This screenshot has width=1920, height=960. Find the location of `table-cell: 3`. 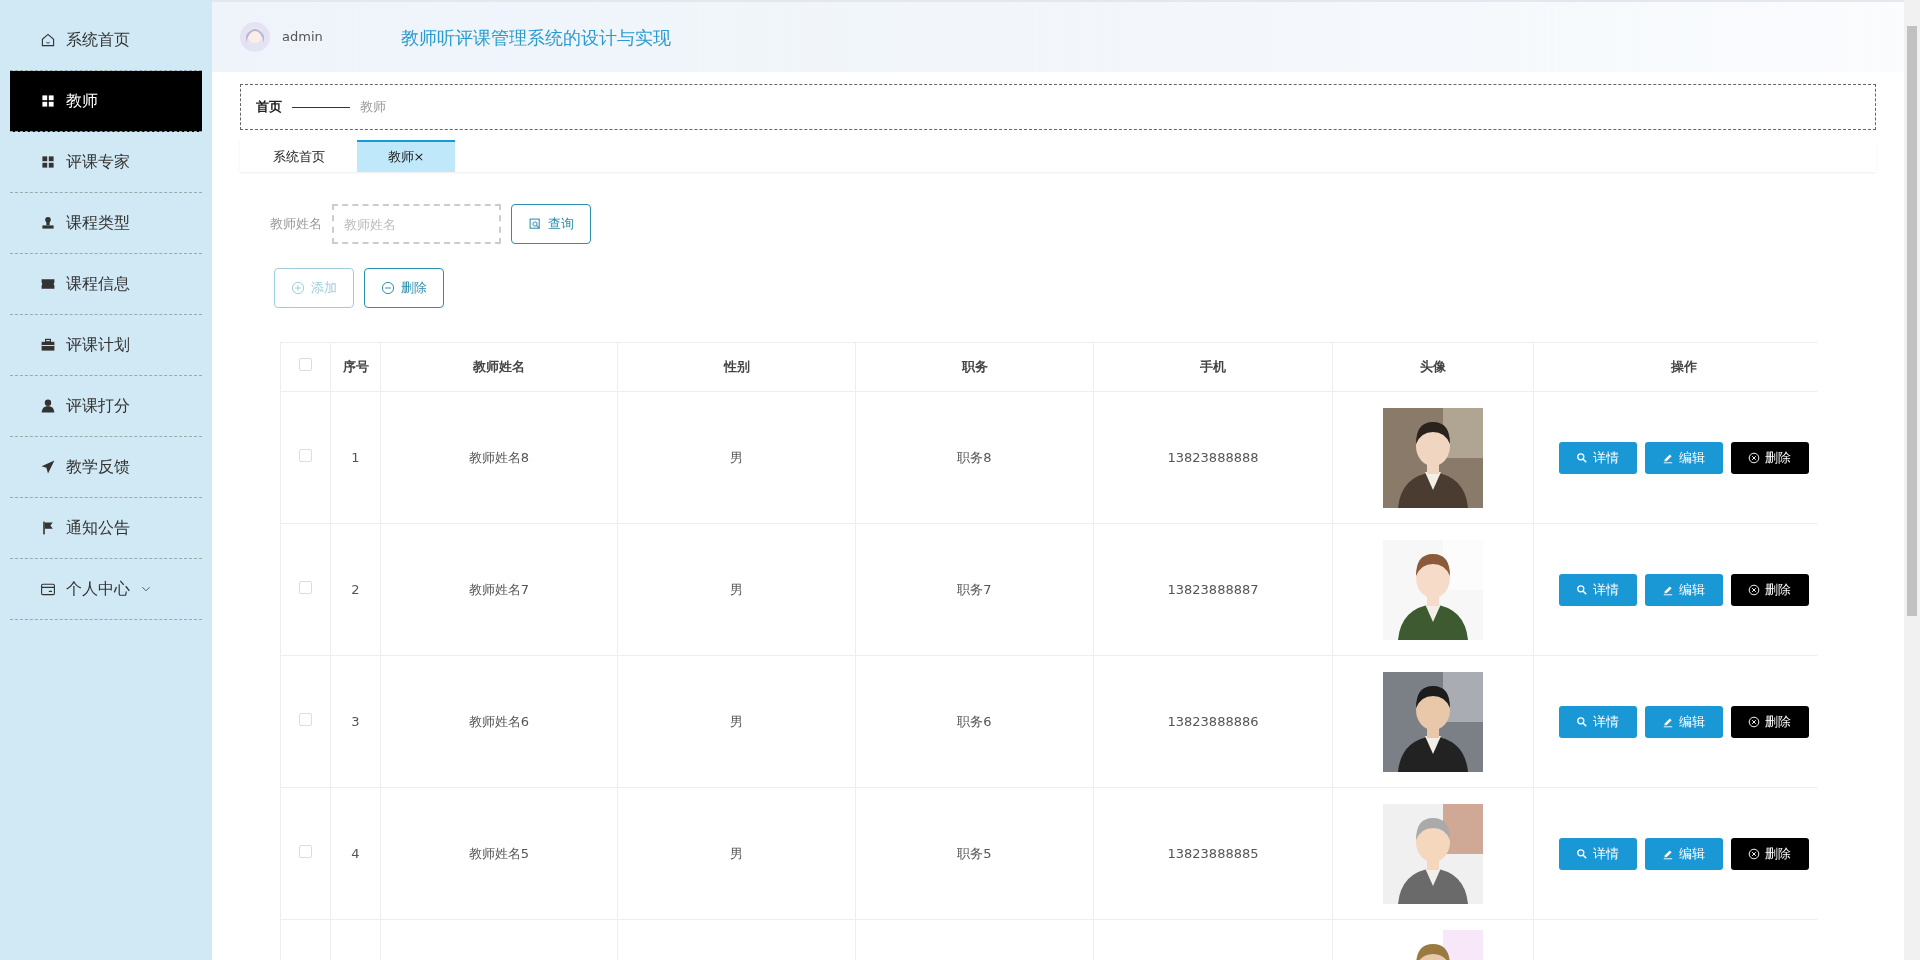

table-cell: 3 is located at coordinates (355, 721).